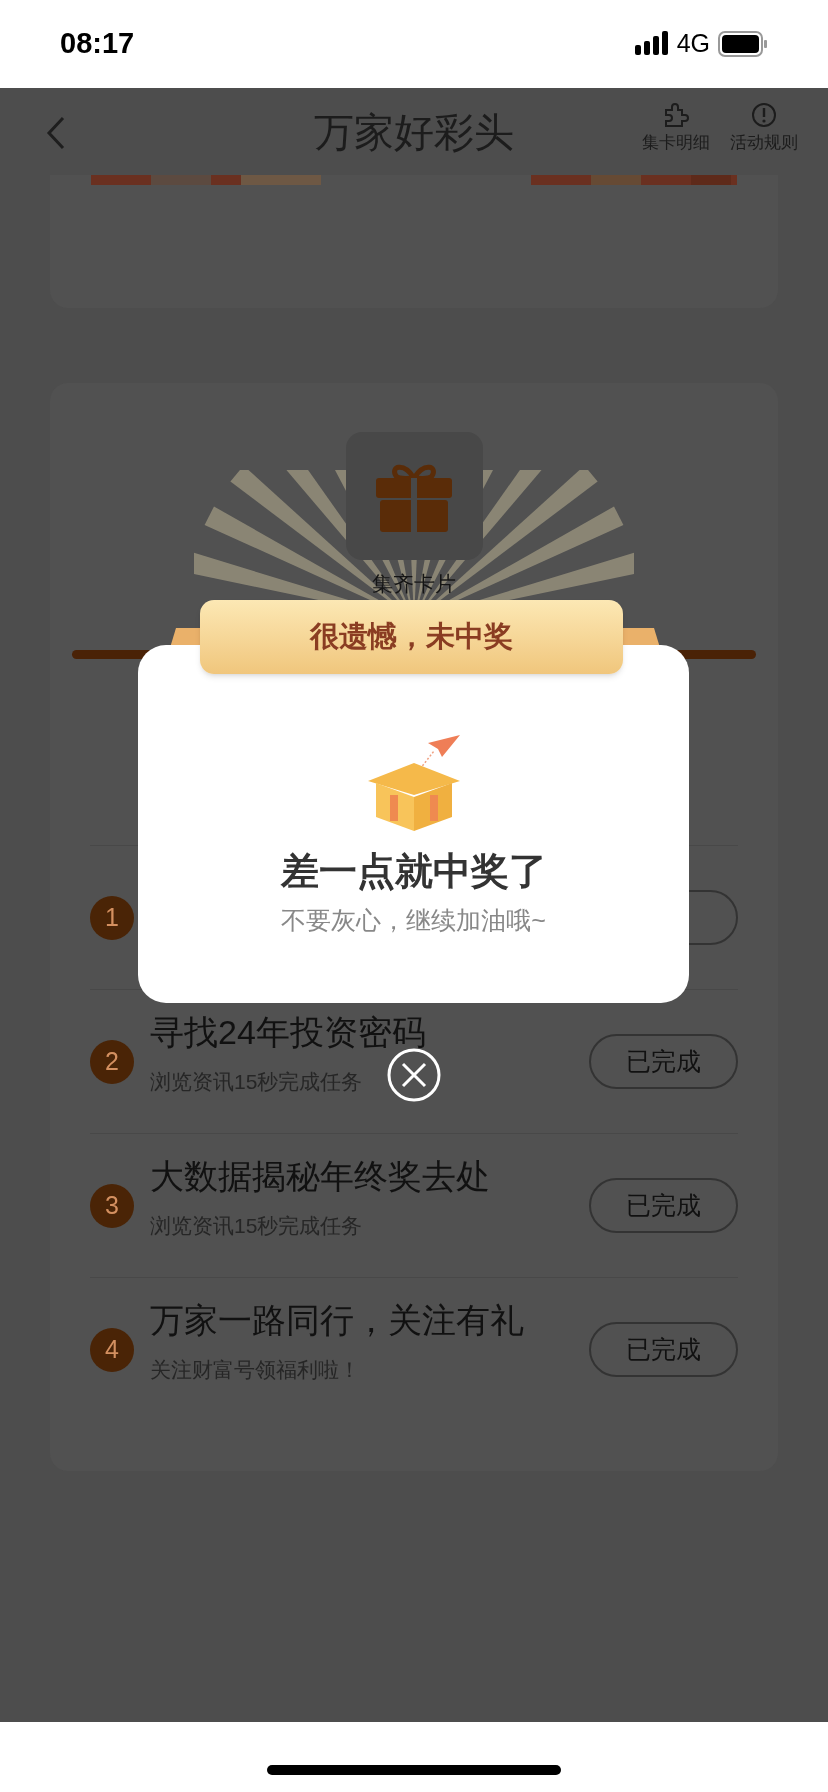  Describe the element at coordinates (676, 115) in the screenshot. I see `puzzle-icon` at that location.